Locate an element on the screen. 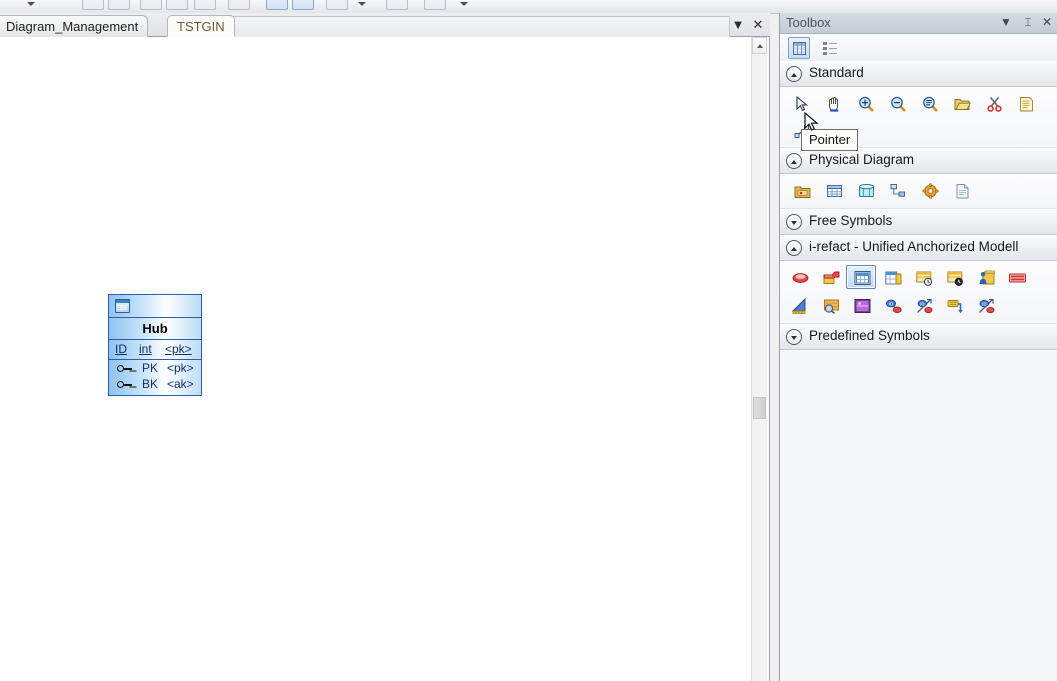 This screenshot has width=1057, height=681. anchor-tool is located at coordinates (799, 277).